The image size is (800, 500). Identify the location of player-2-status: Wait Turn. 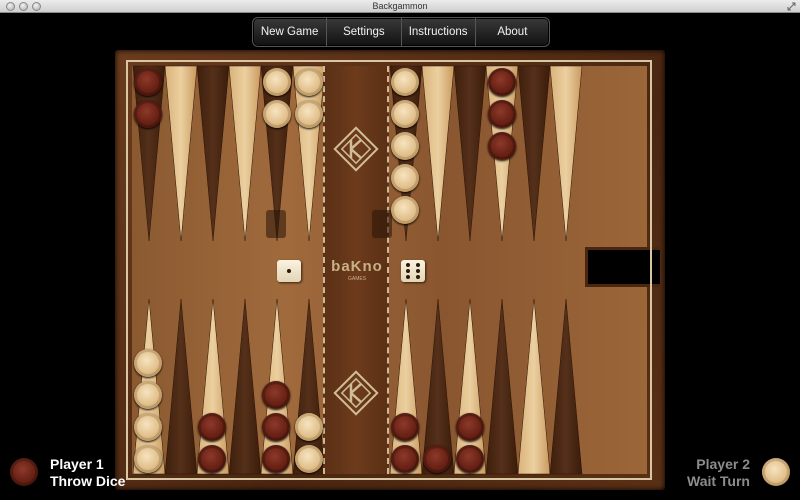
(718, 481).